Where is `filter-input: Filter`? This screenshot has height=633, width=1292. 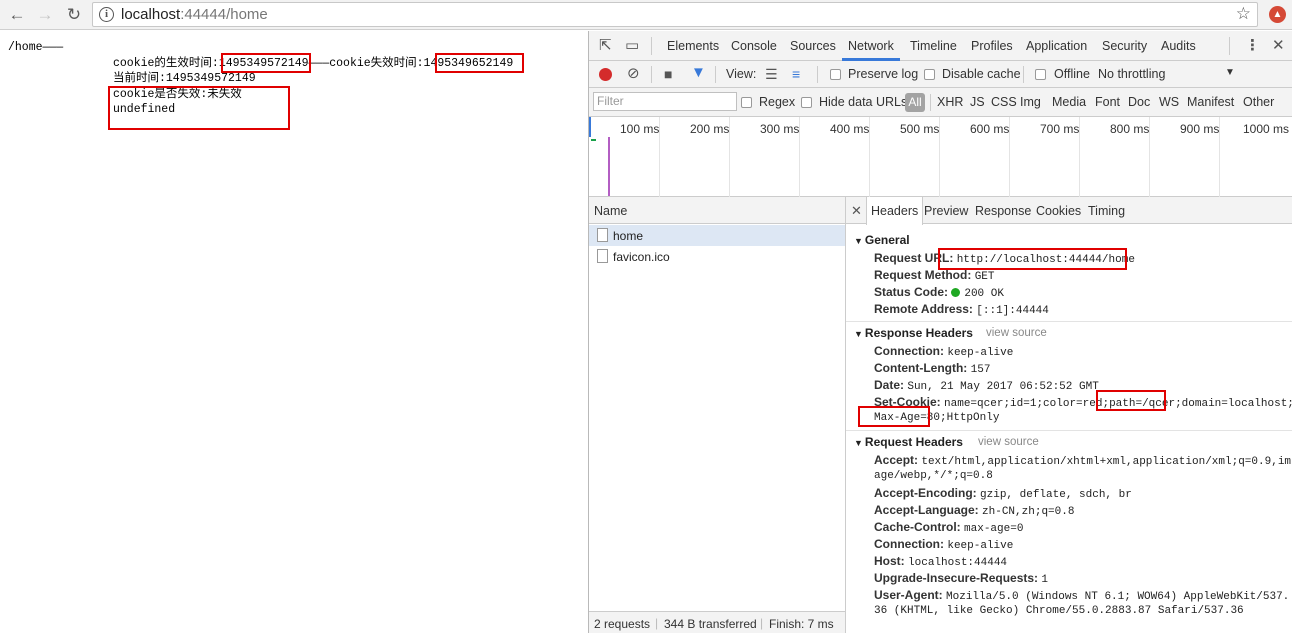
filter-input: Filter is located at coordinates (665, 101).